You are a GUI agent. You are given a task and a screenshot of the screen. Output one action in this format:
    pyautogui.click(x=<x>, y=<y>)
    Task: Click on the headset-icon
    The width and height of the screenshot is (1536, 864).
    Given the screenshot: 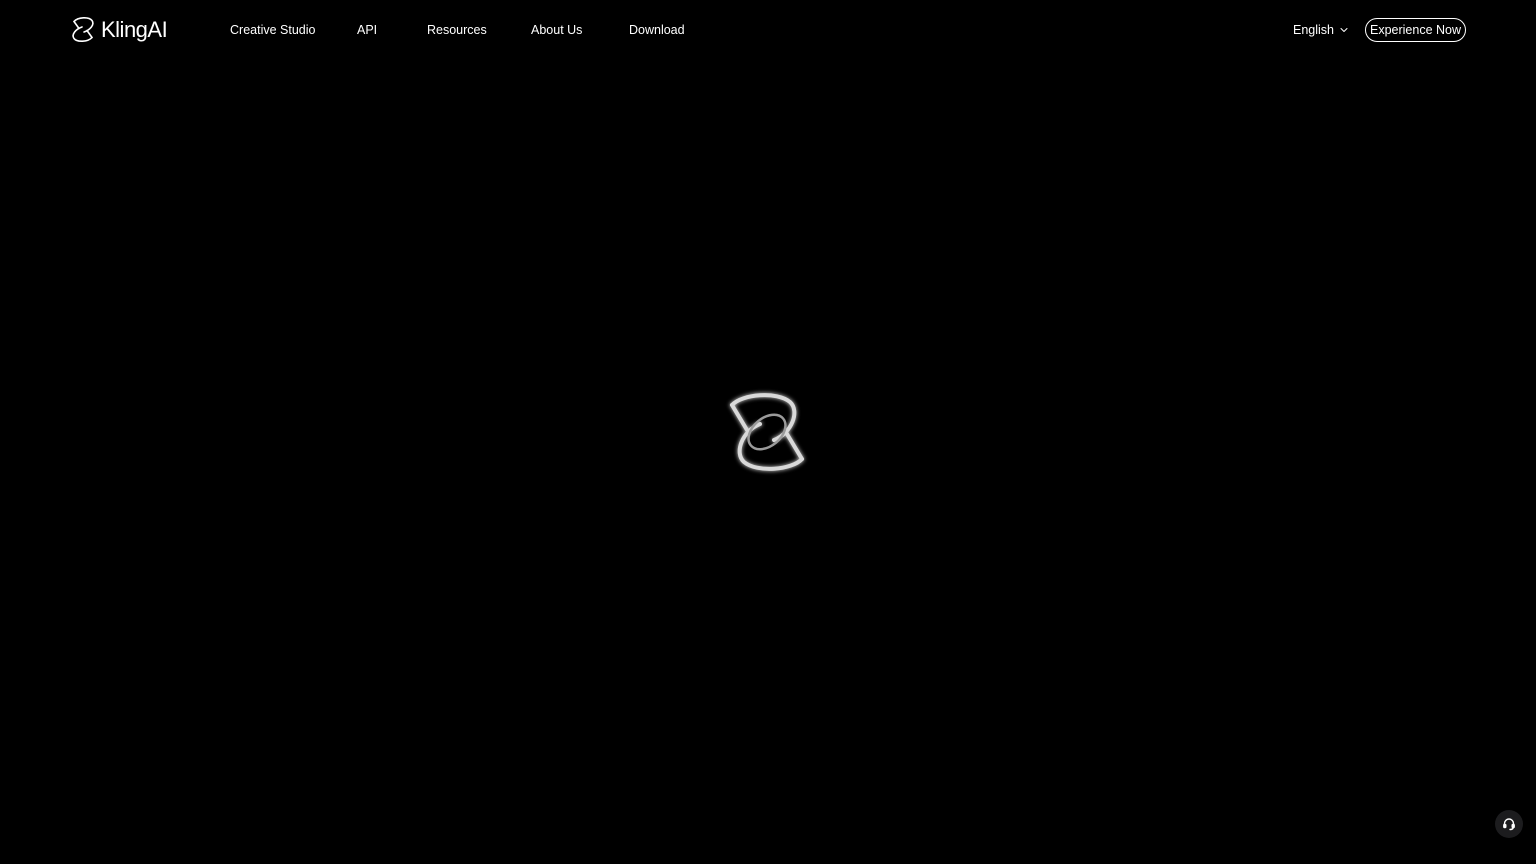 What is the action you would take?
    pyautogui.click(x=1509, y=824)
    